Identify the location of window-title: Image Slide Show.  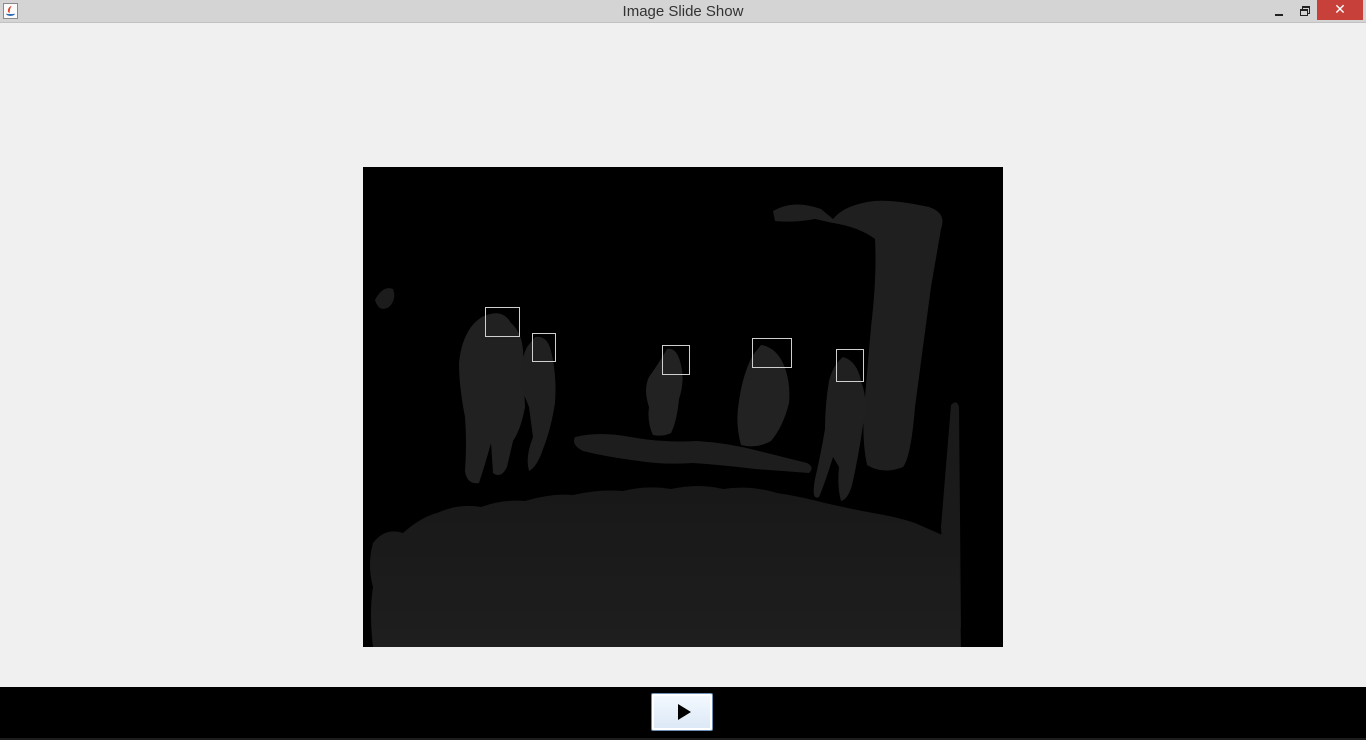
(683, 11).